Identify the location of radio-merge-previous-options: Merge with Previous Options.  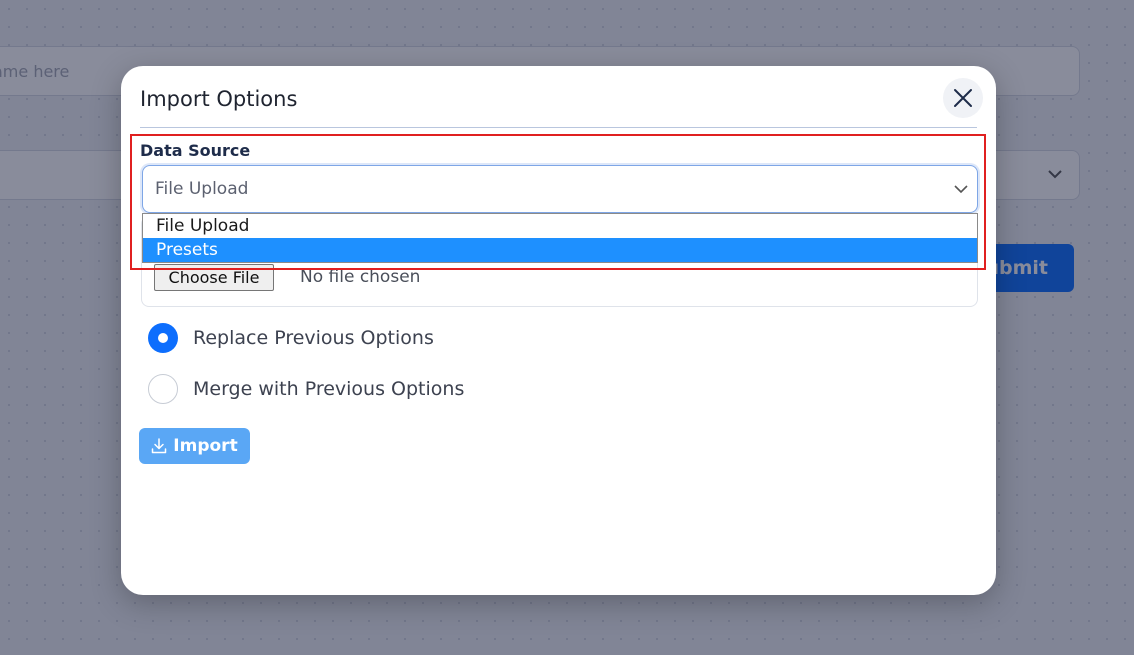
(306, 389).